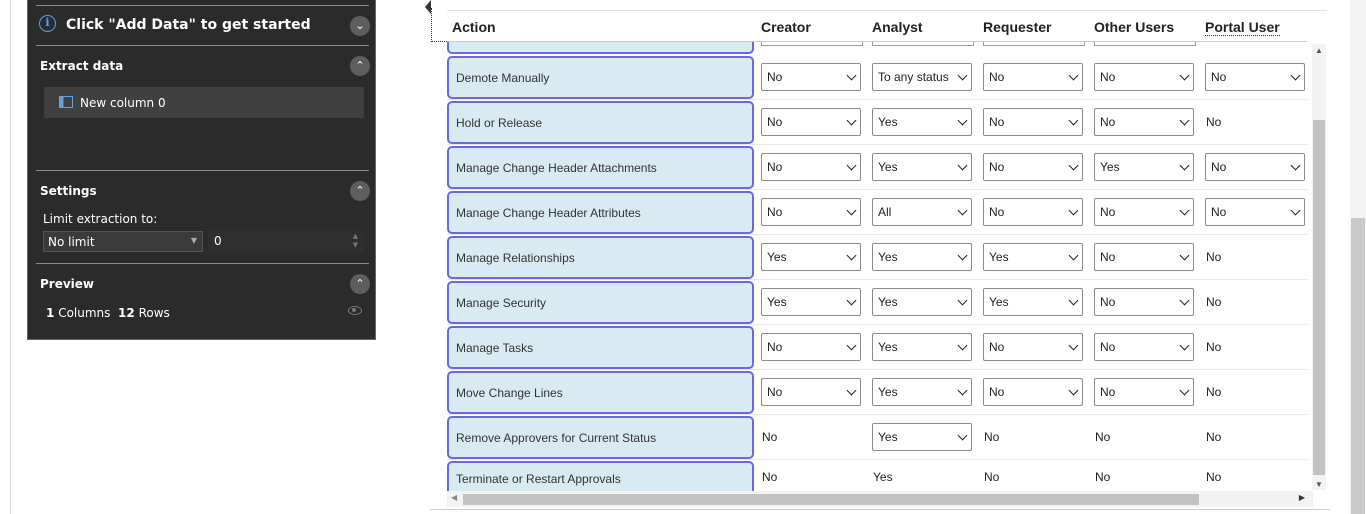  I want to click on limit-select: No limit ▼, so click(123, 241).